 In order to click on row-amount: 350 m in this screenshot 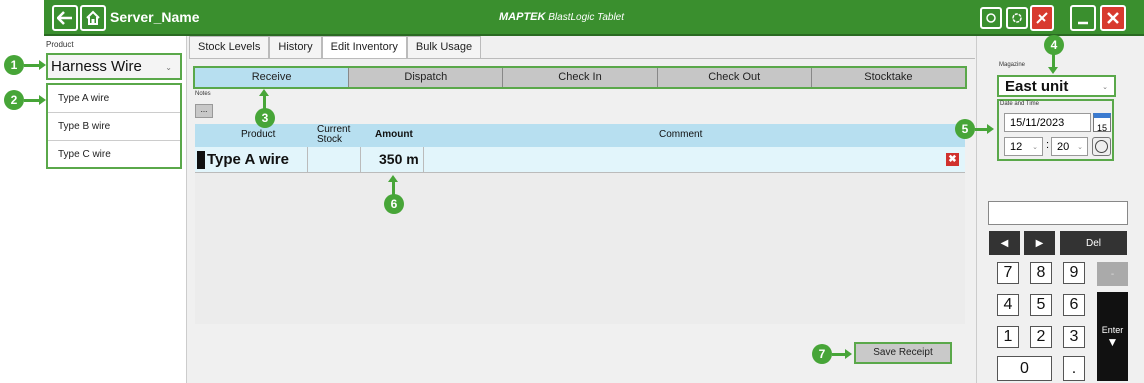, I will do `click(399, 159)`.